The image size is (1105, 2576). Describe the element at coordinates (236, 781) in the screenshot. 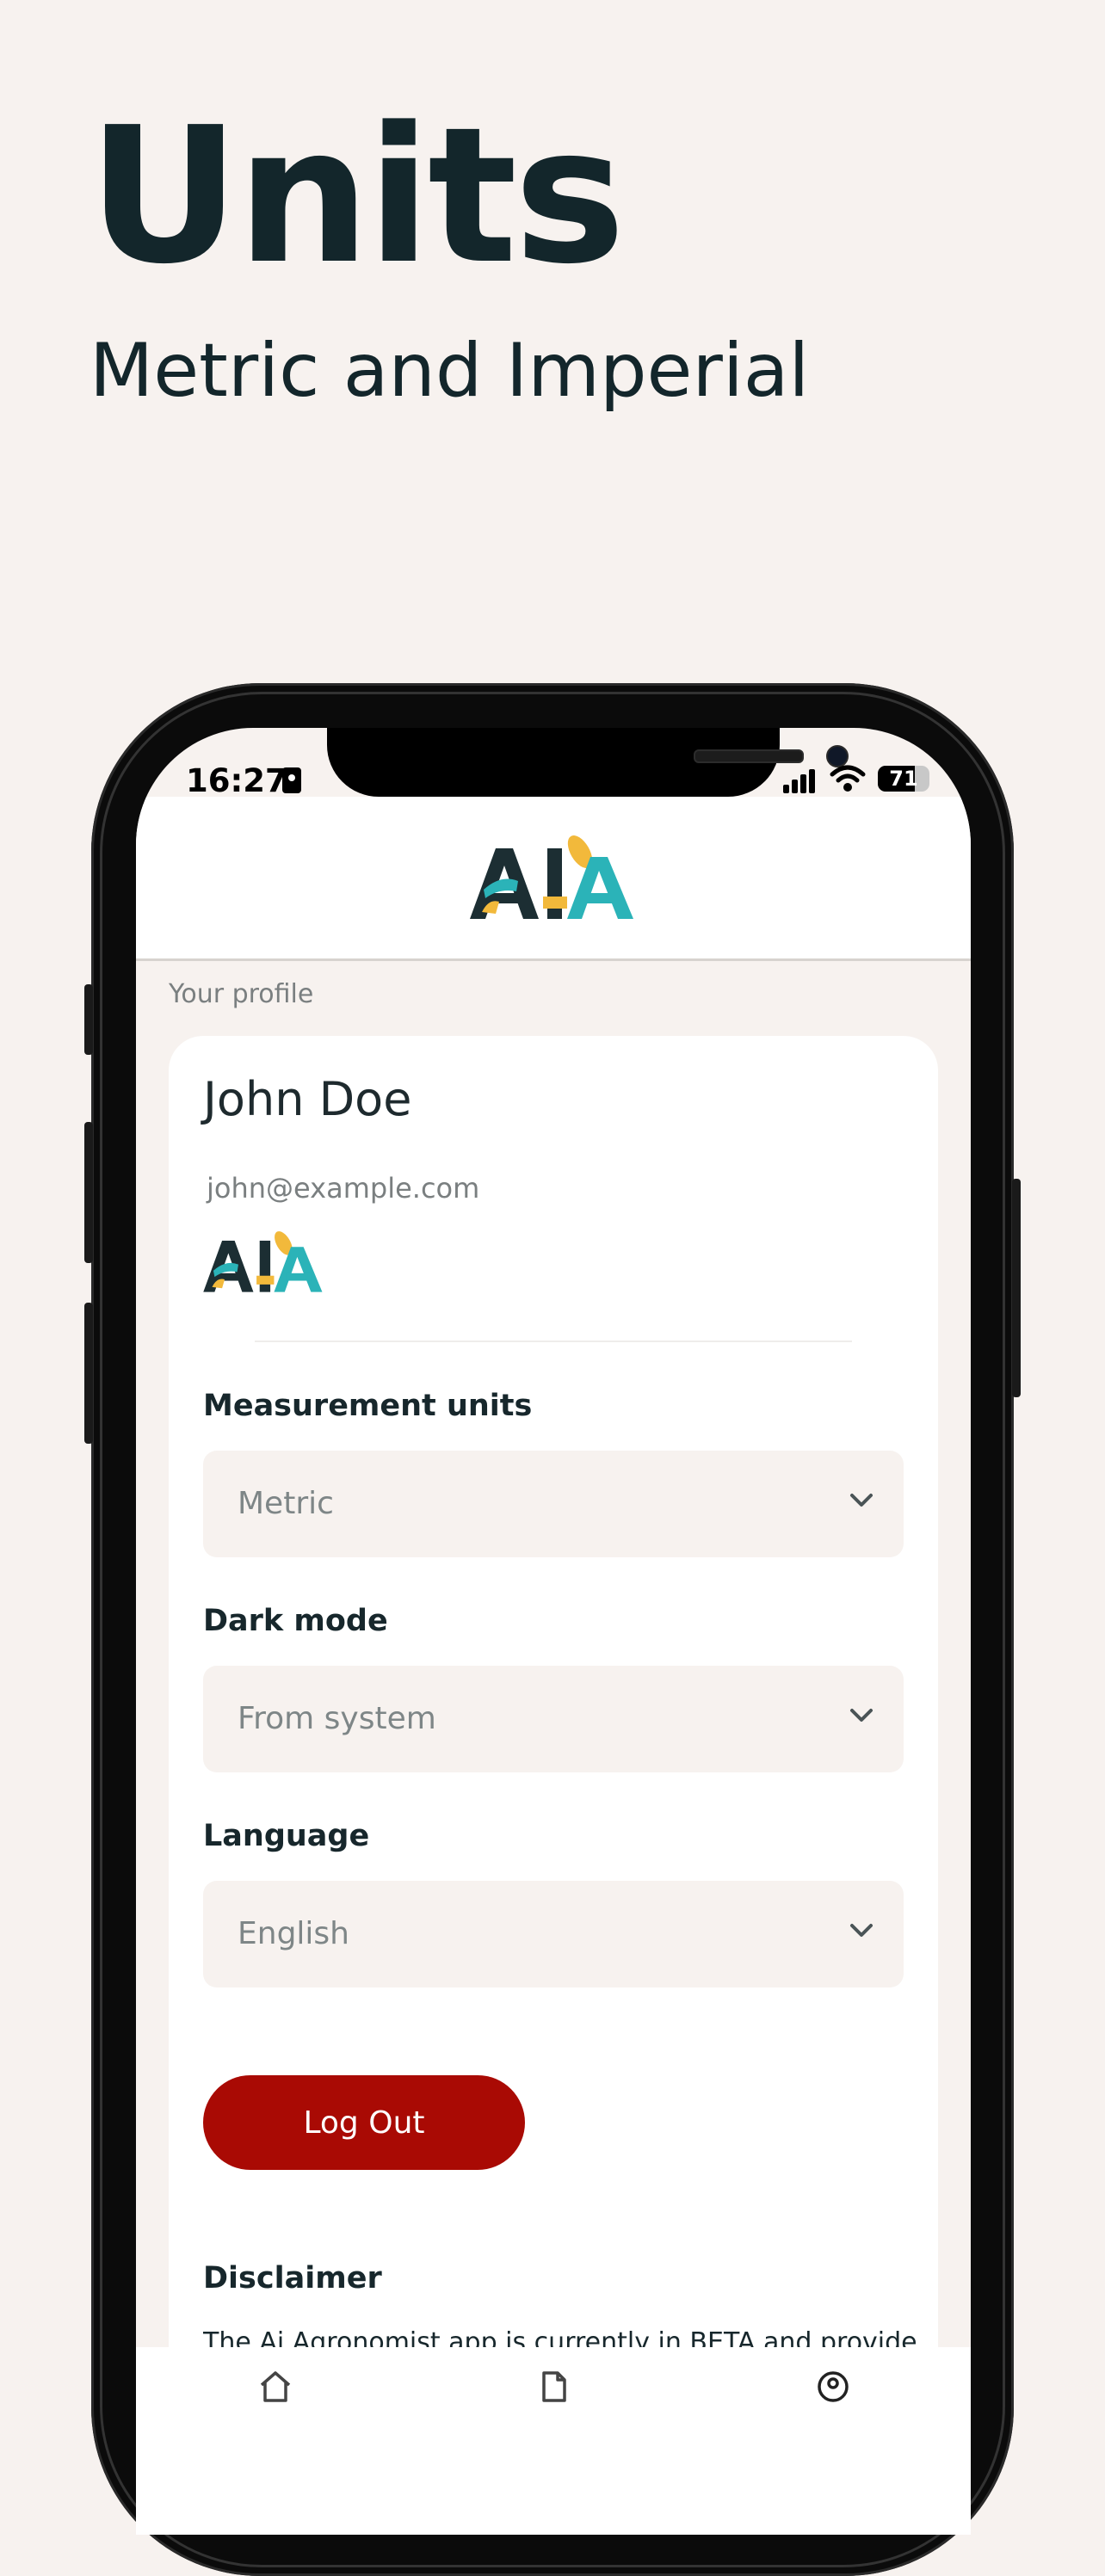

I see `status-time: 16:27` at that location.